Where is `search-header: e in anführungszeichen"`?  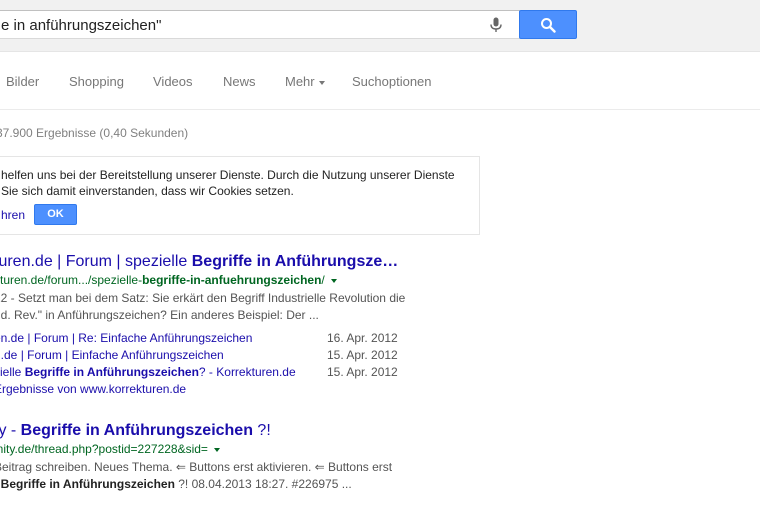 search-header: e in anführungszeichen" is located at coordinates (380, 26).